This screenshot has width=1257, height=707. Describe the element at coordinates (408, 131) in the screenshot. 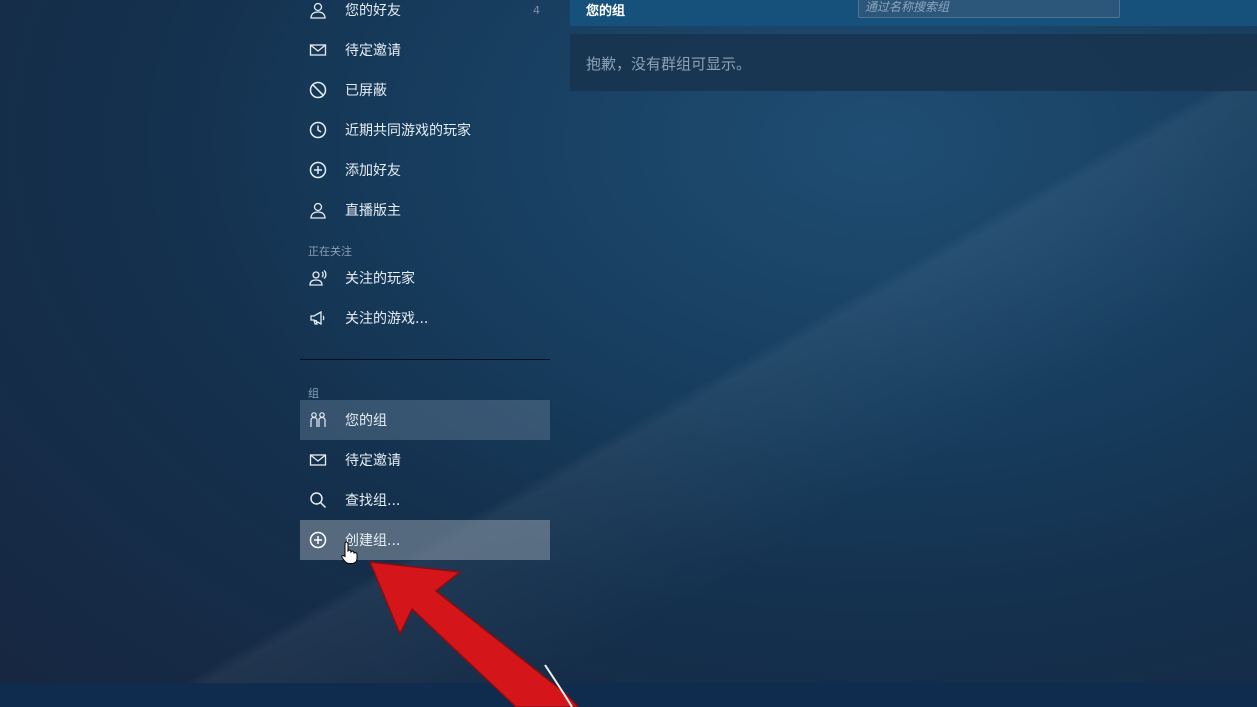

I see `sidebar-item-label: 近期共同游戏的玩家` at that location.